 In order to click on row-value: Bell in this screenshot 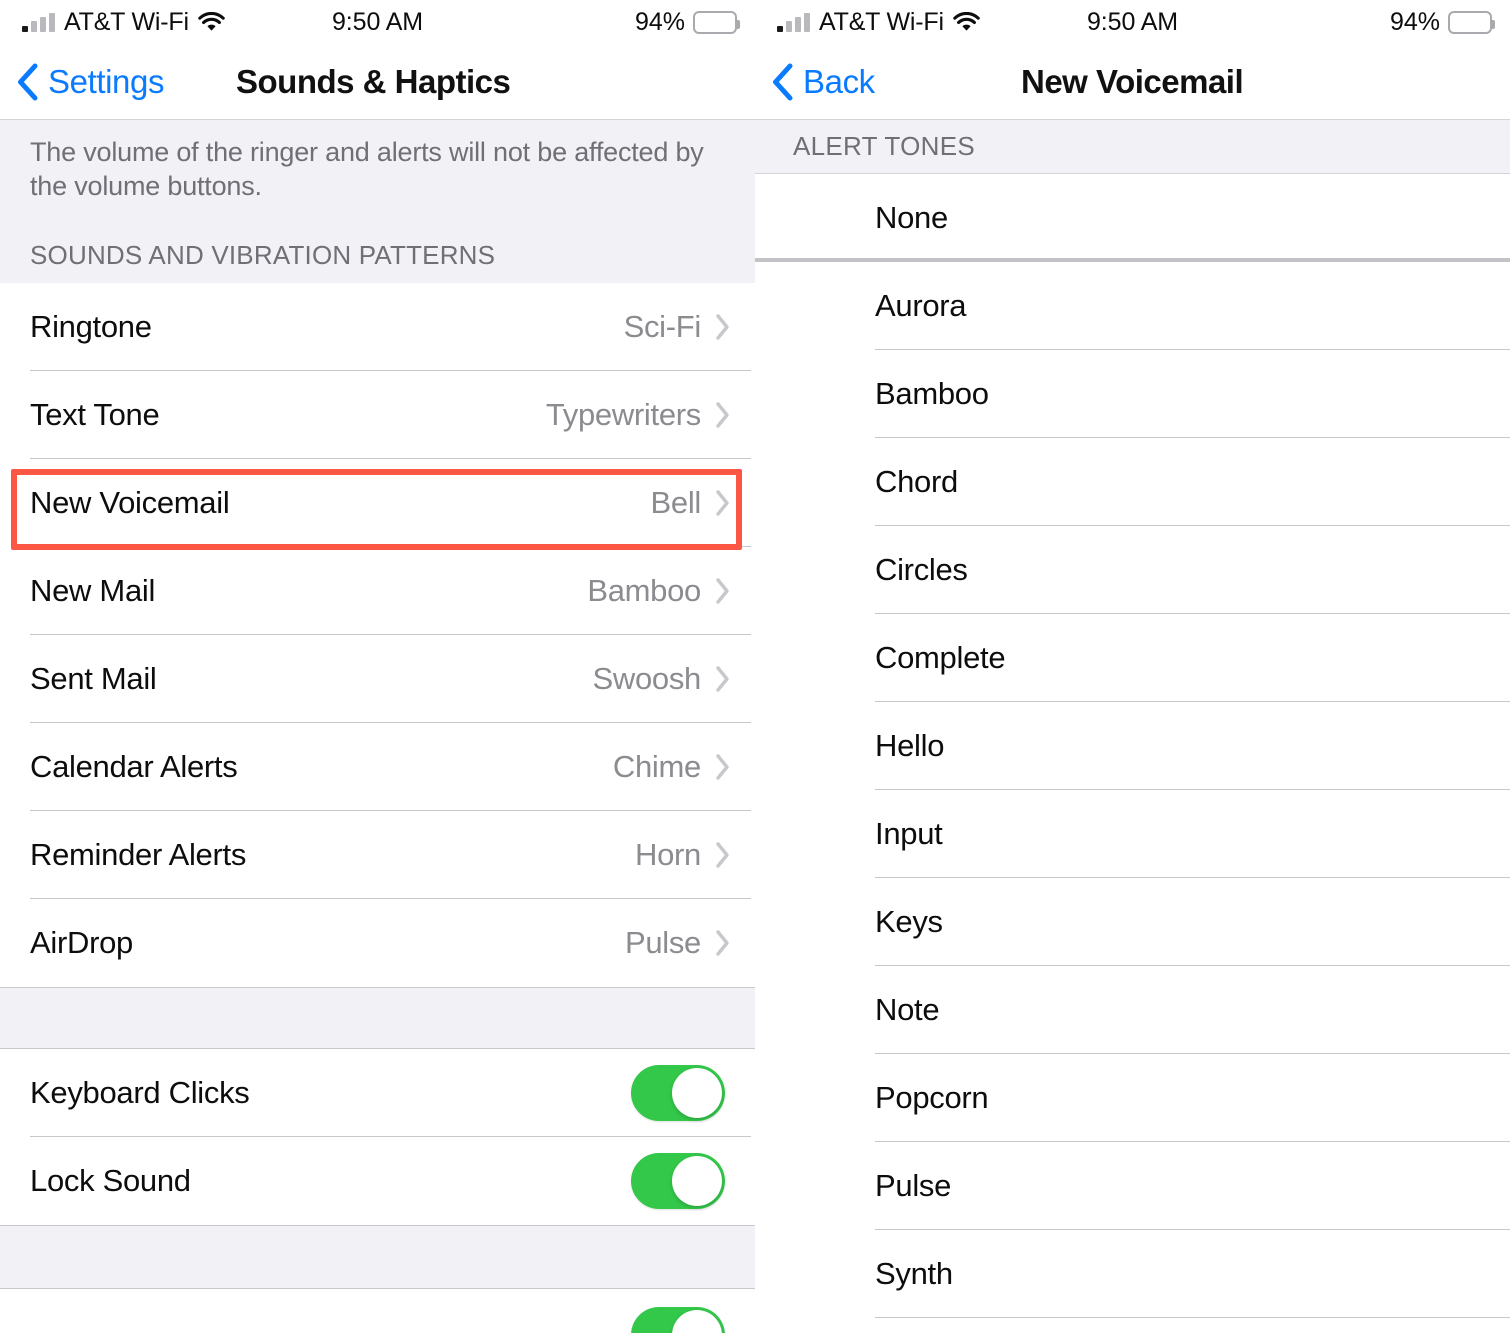, I will do `click(676, 502)`.